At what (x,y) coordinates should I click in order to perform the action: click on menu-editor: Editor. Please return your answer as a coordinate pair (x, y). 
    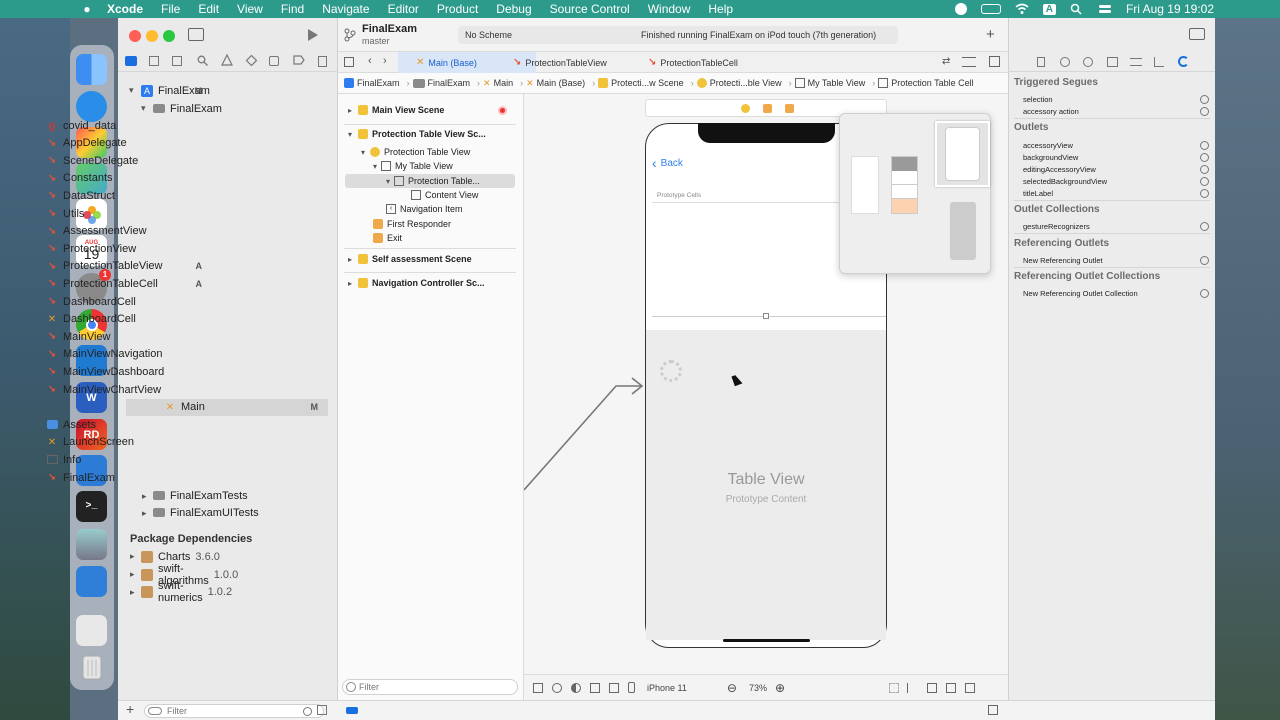
    Looking at the image, I should click on (403, 9).